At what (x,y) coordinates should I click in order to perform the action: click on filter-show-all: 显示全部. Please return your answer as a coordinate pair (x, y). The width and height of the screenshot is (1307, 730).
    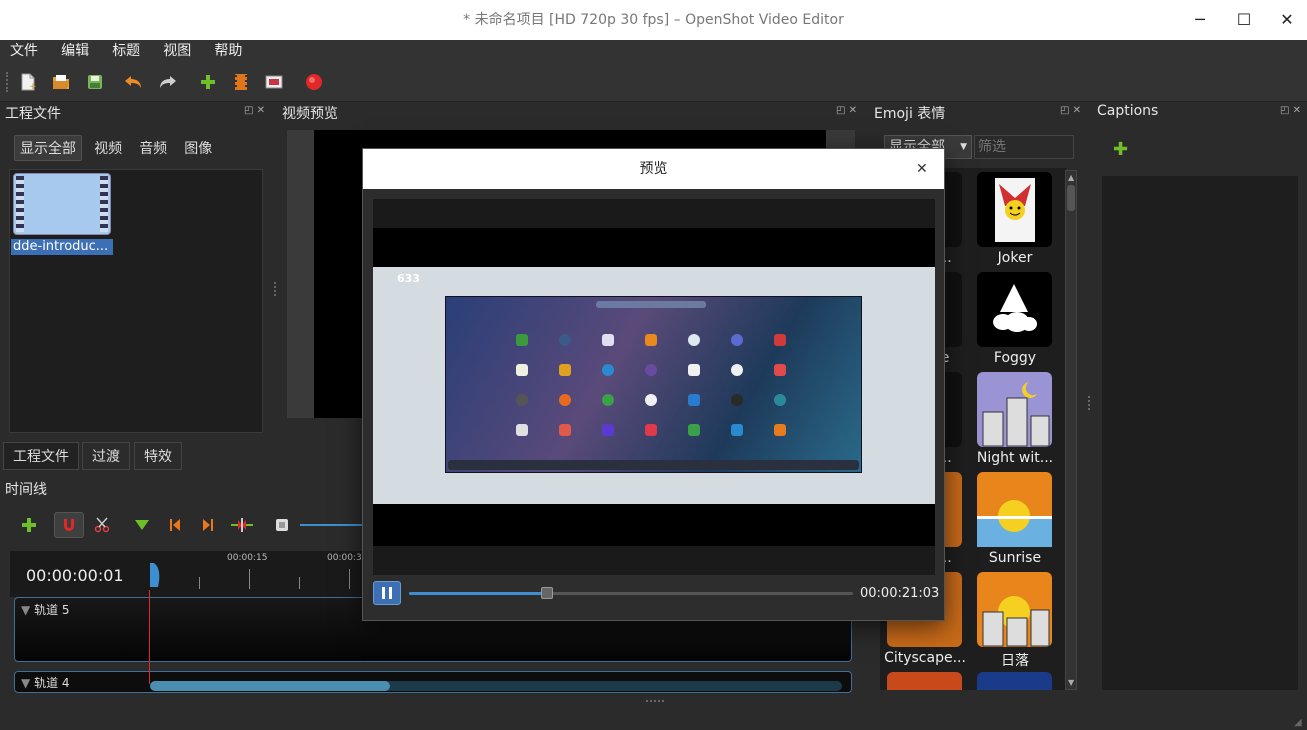
    Looking at the image, I should click on (48, 148).